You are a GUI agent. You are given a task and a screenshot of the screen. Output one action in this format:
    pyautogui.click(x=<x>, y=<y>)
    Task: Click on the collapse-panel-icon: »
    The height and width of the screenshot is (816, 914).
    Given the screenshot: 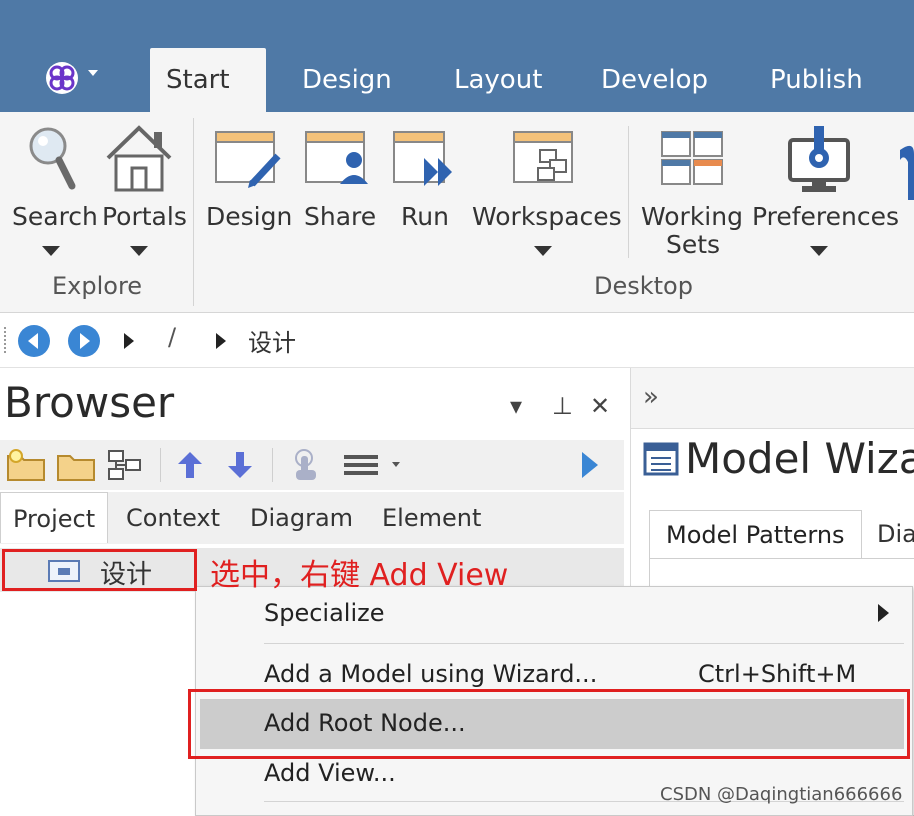 What is the action you would take?
    pyautogui.click(x=651, y=397)
    